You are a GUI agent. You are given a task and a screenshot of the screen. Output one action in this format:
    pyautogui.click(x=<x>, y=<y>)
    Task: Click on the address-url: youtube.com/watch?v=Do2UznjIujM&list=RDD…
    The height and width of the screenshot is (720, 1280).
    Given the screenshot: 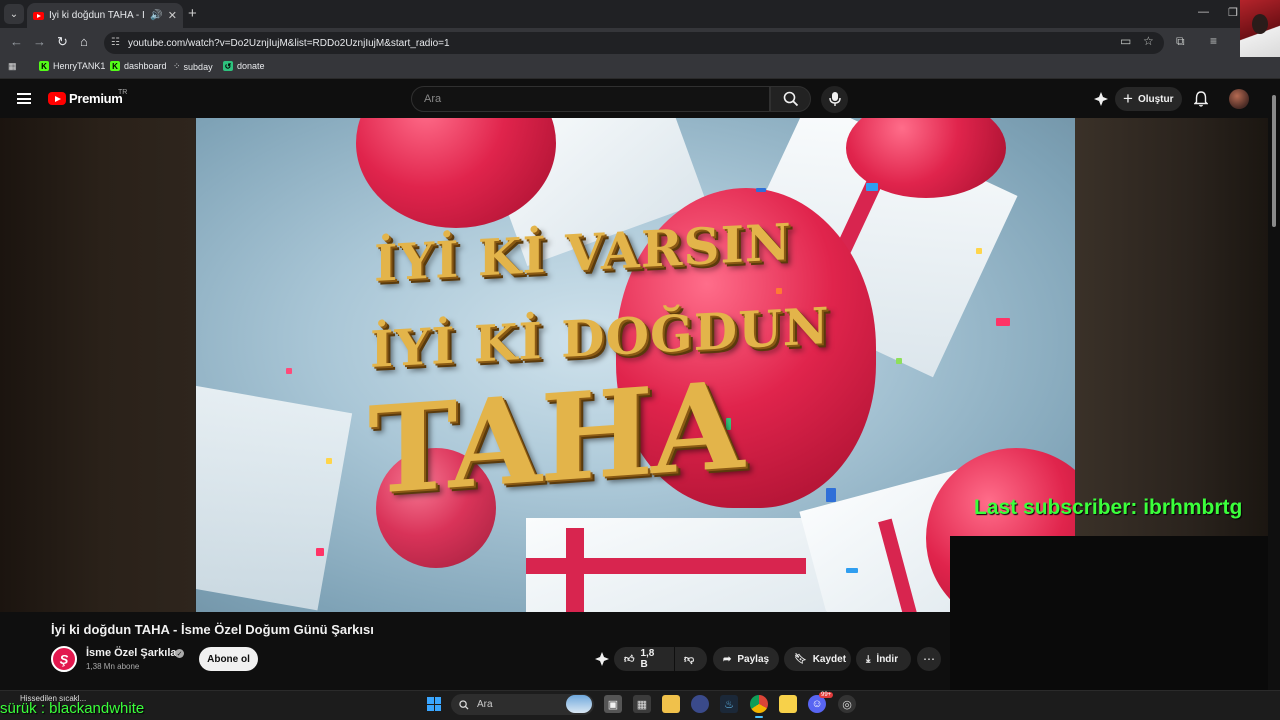 What is the action you would take?
    pyautogui.click(x=289, y=43)
    